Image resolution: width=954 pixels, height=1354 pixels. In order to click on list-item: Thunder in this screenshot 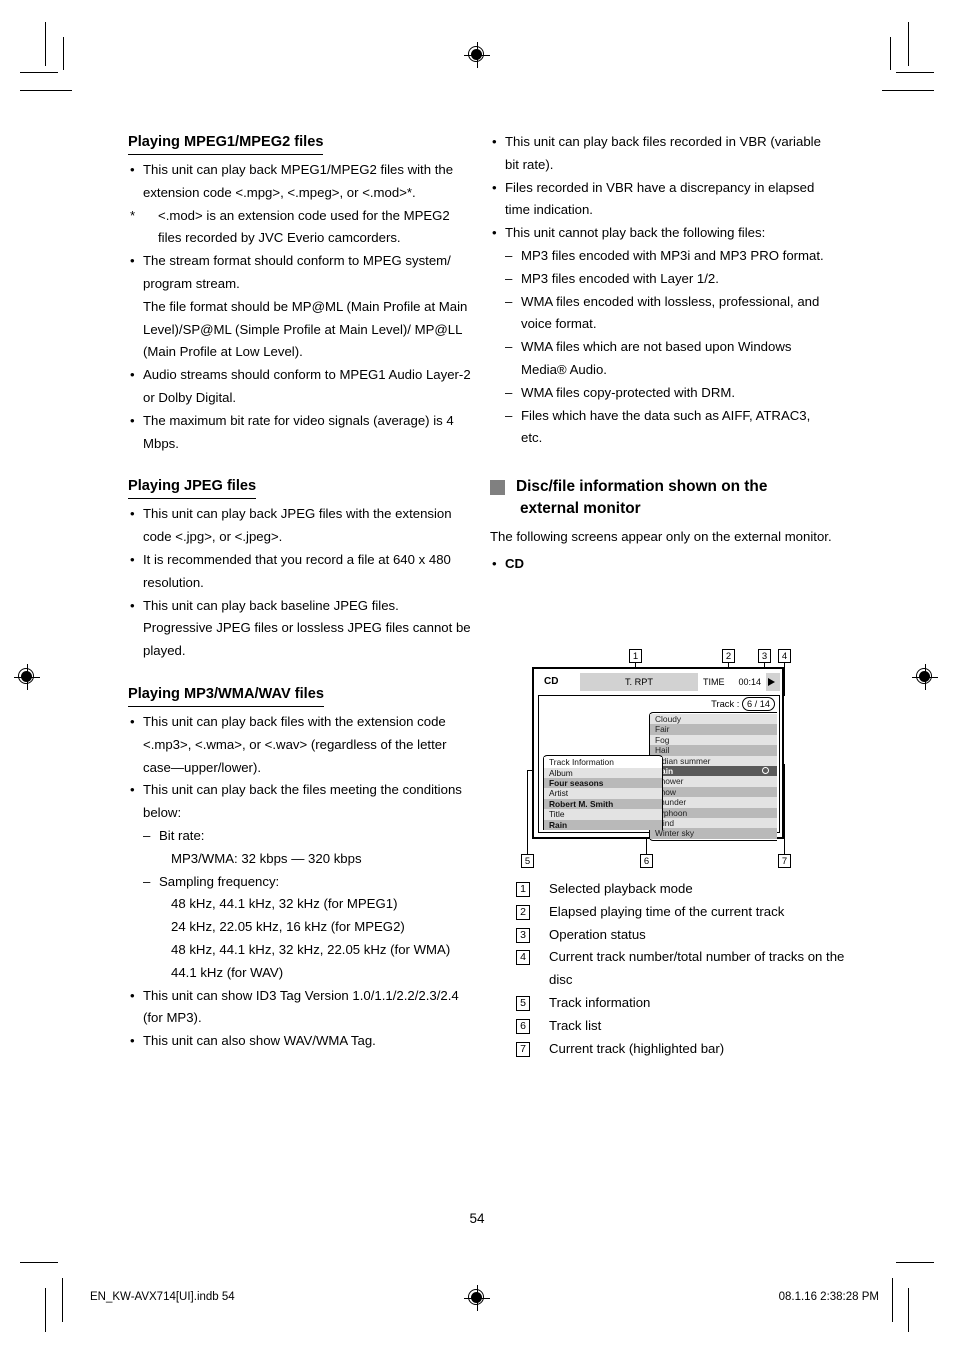, I will do `click(713, 802)`.